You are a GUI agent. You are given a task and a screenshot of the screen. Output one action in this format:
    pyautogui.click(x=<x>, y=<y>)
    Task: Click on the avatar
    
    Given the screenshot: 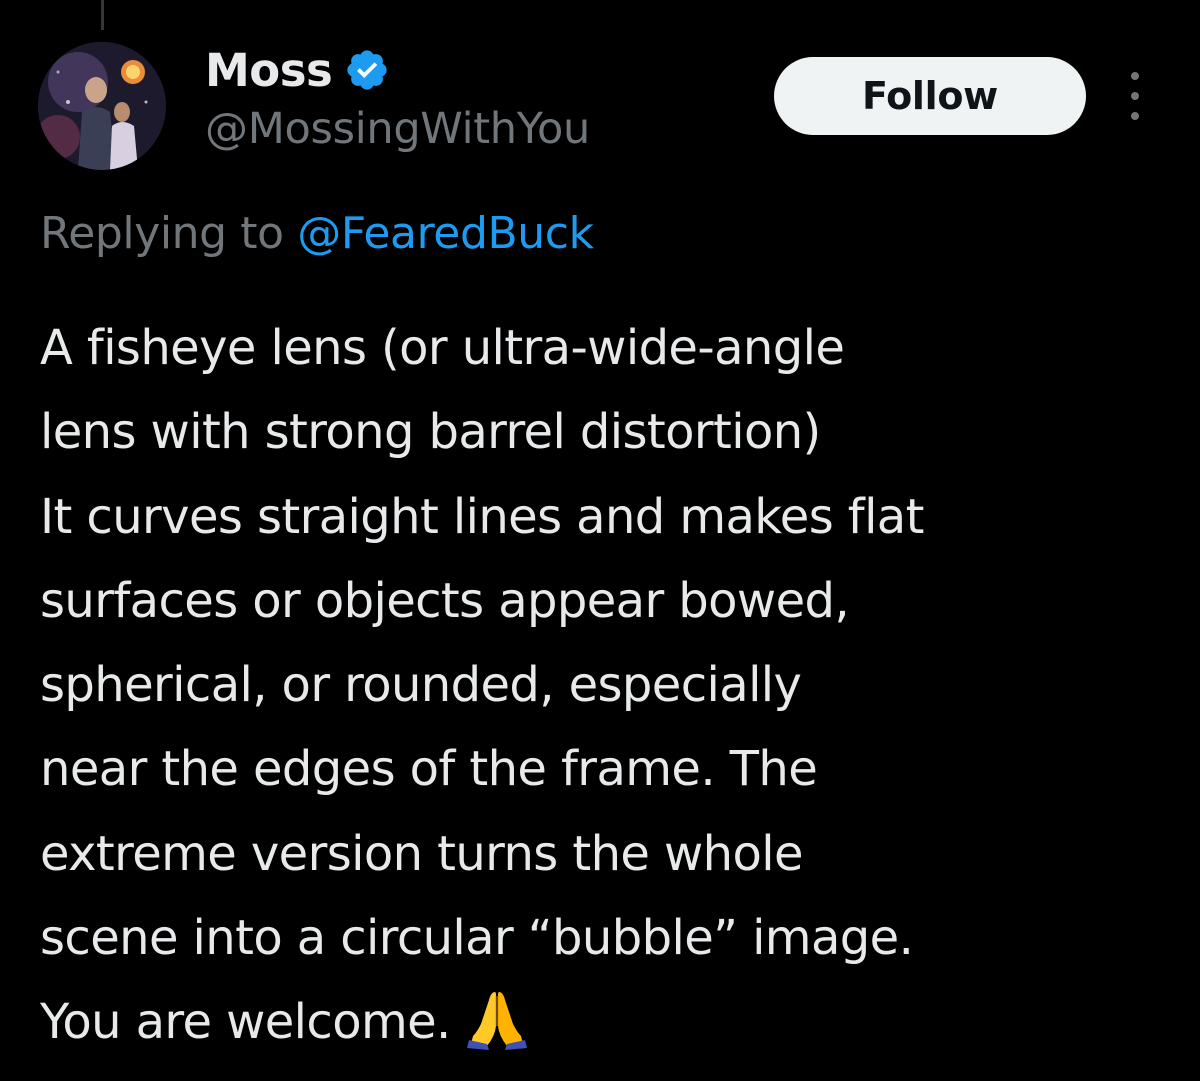 What is the action you would take?
    pyautogui.click(x=102, y=106)
    